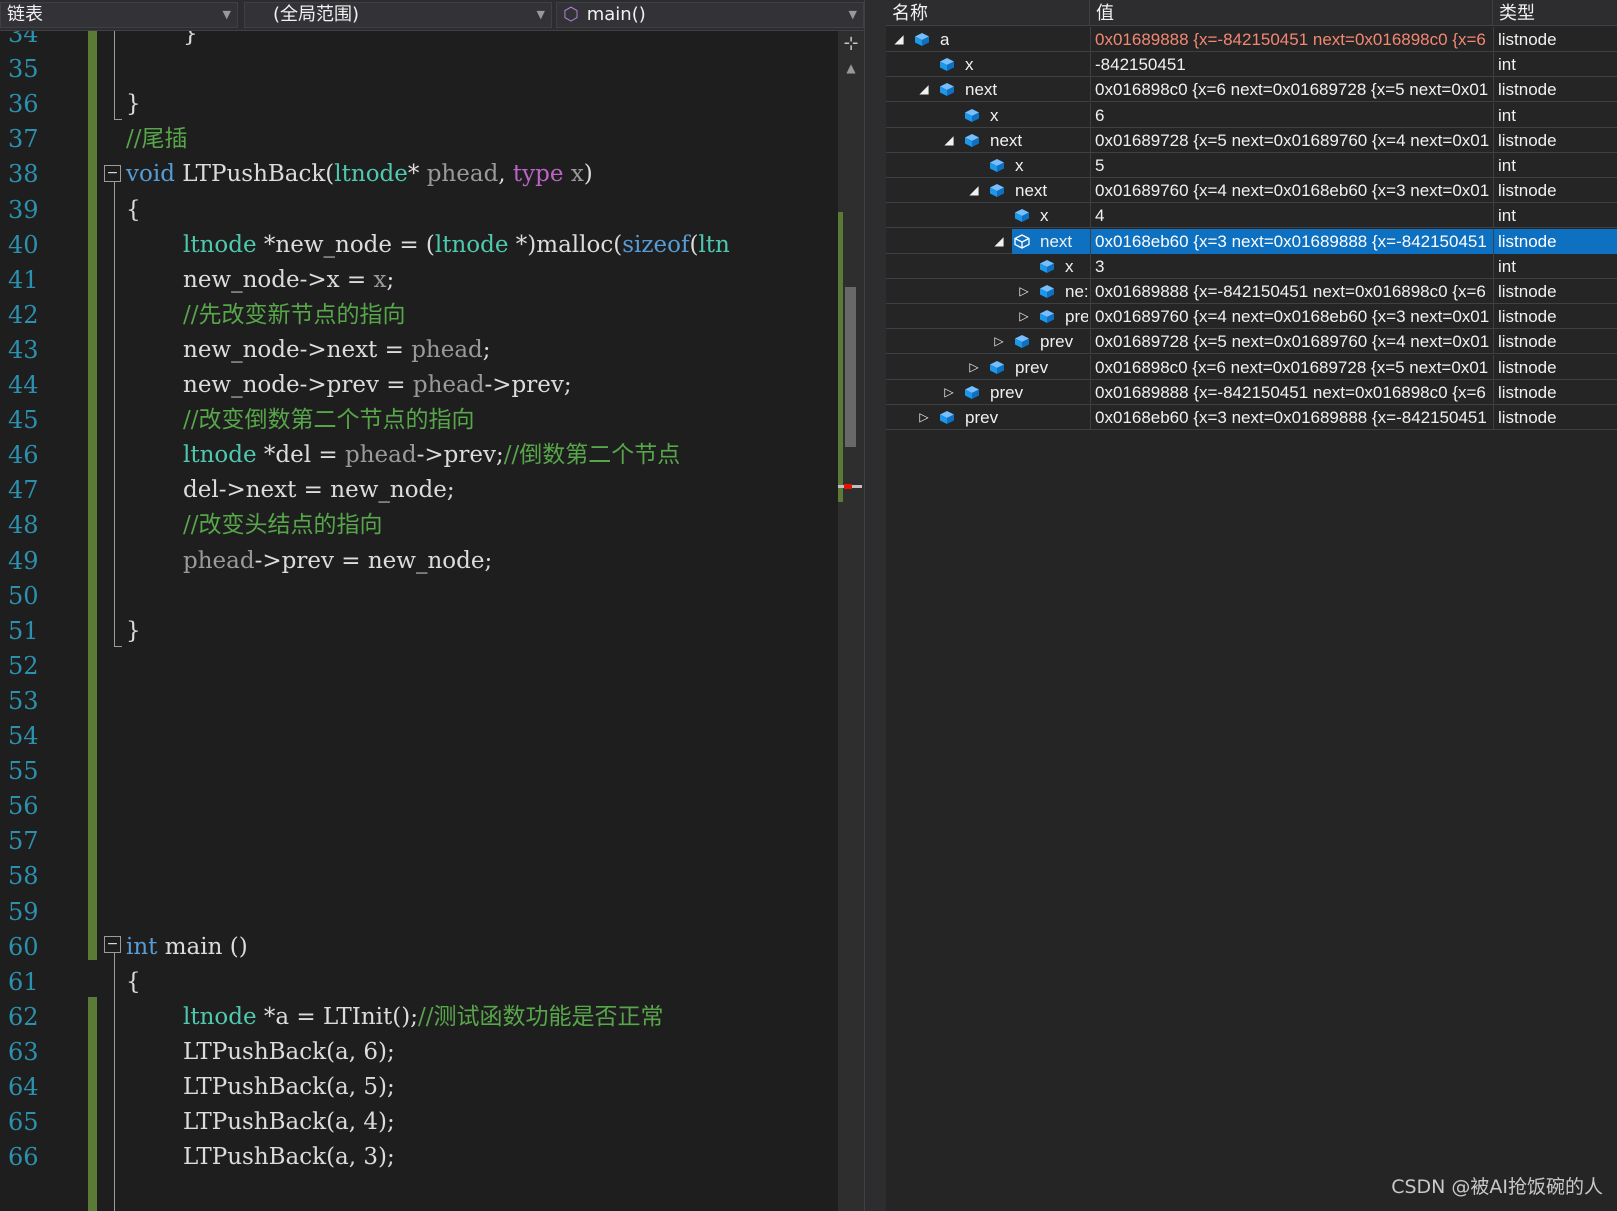  Describe the element at coordinates (1291, 13) in the screenshot. I see `column-header-value: 值` at that location.